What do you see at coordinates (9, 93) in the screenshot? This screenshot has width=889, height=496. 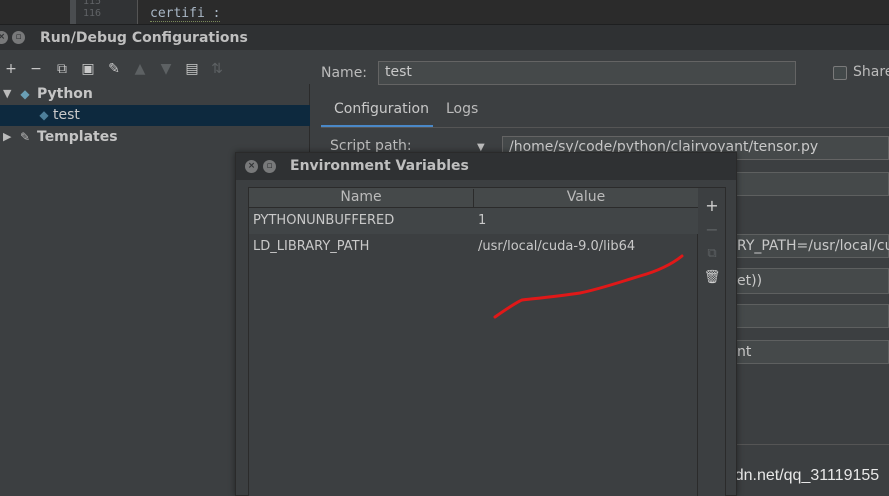 I see `chevron-down-icon: ▼` at bounding box center [9, 93].